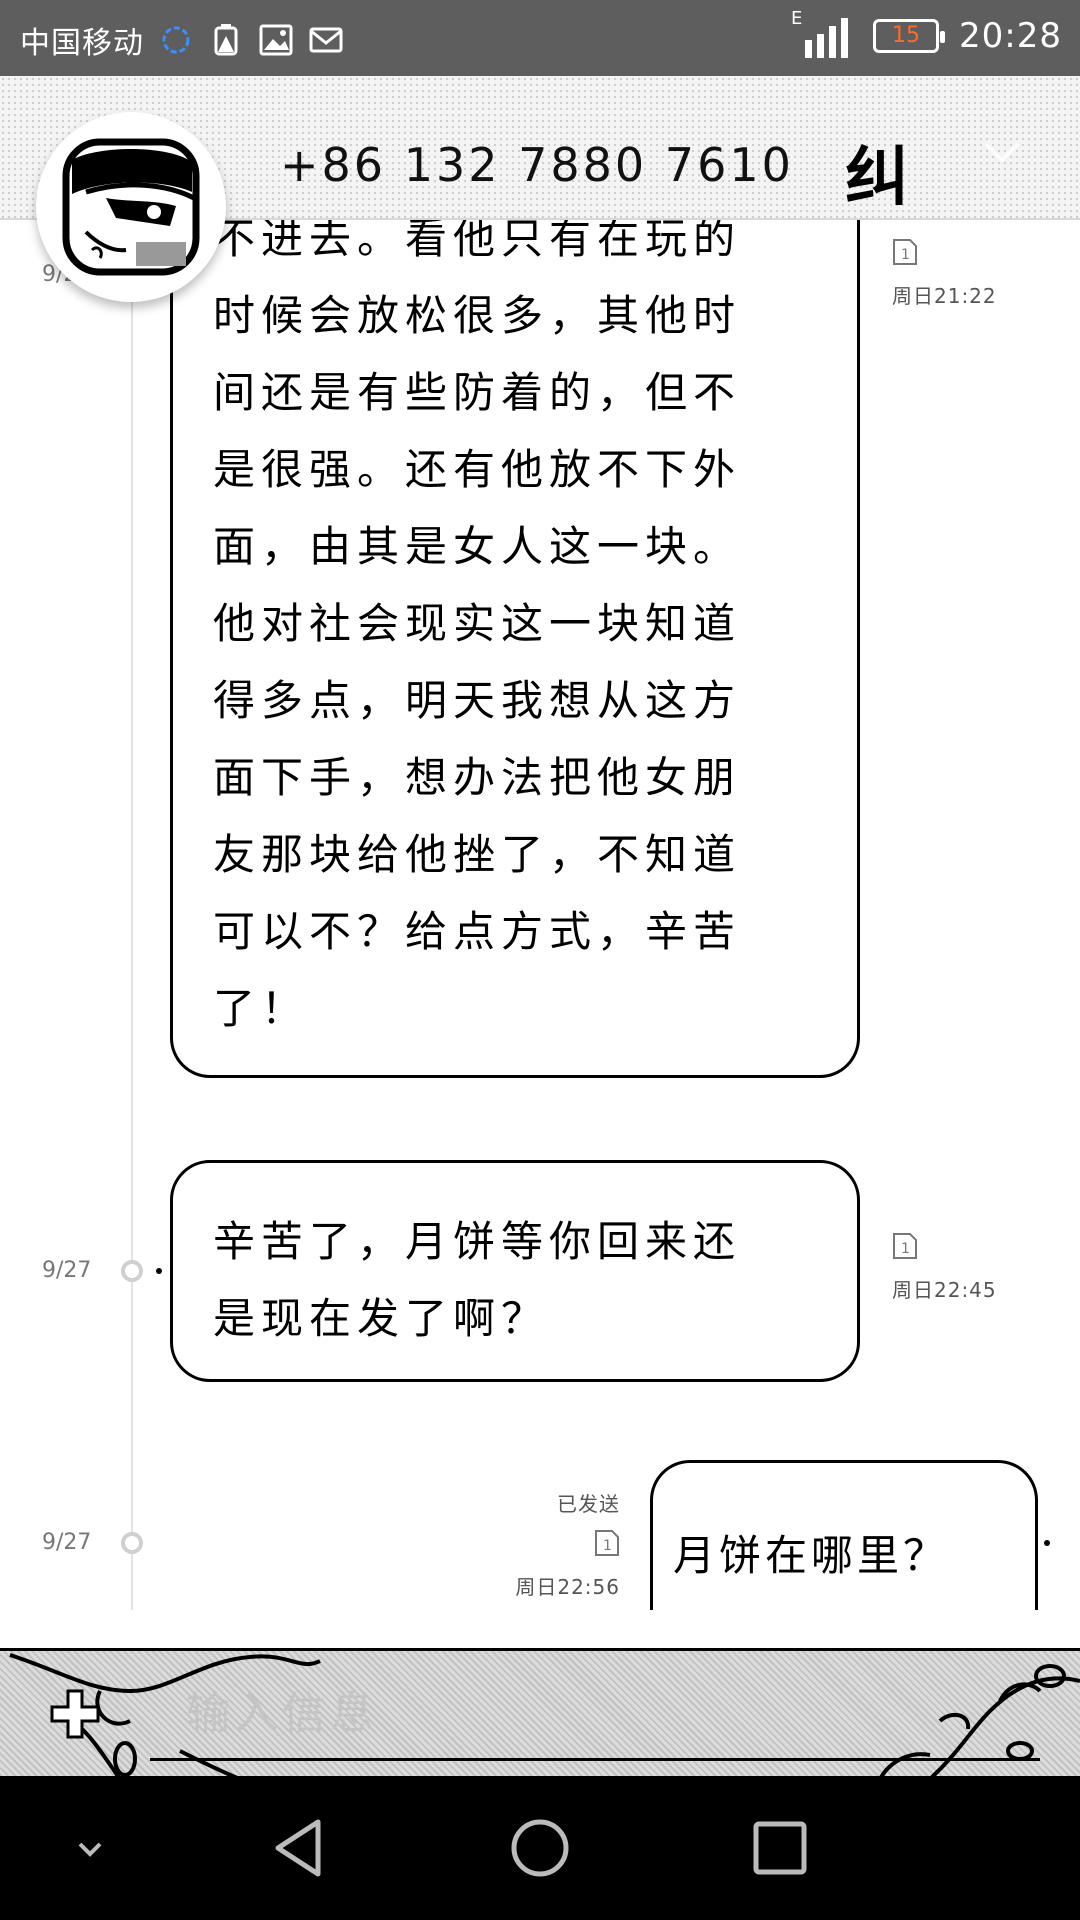  What do you see at coordinates (477, 700) in the screenshot?
I see `message-line: 得多点，明天我想从这方` at bounding box center [477, 700].